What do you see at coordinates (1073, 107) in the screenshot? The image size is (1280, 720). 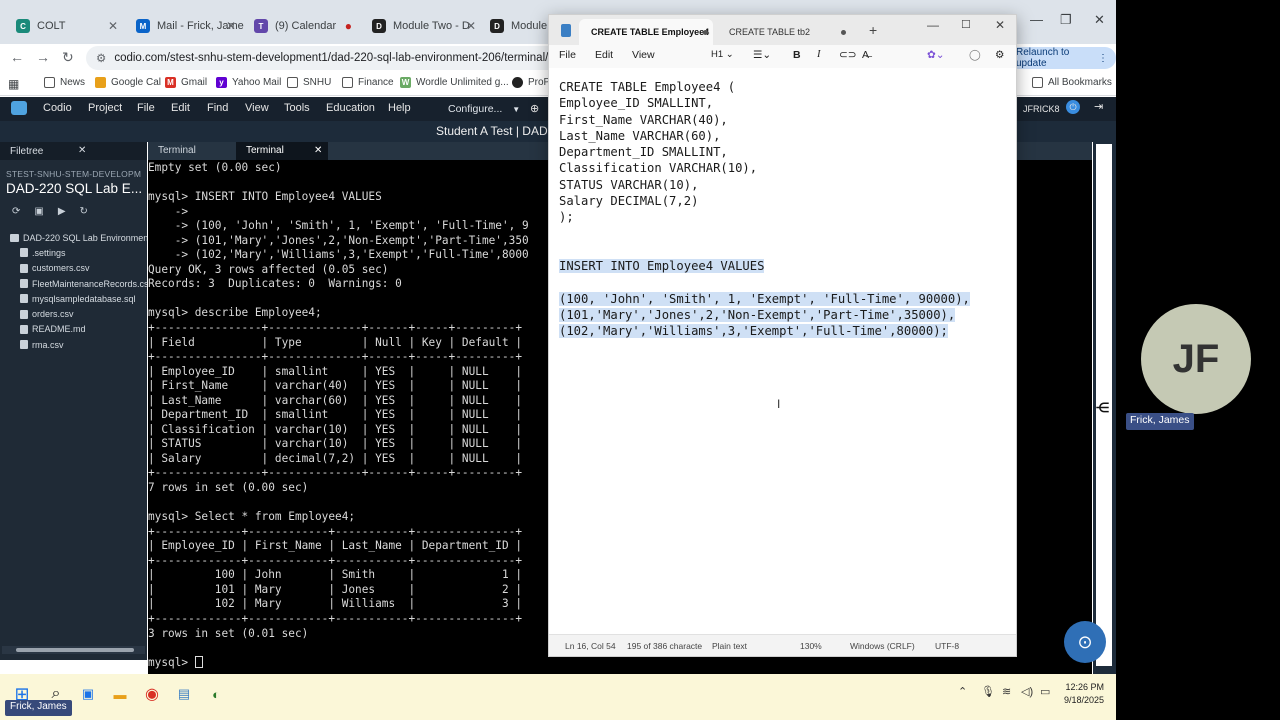 I see `power-icon: ⏻` at bounding box center [1073, 107].